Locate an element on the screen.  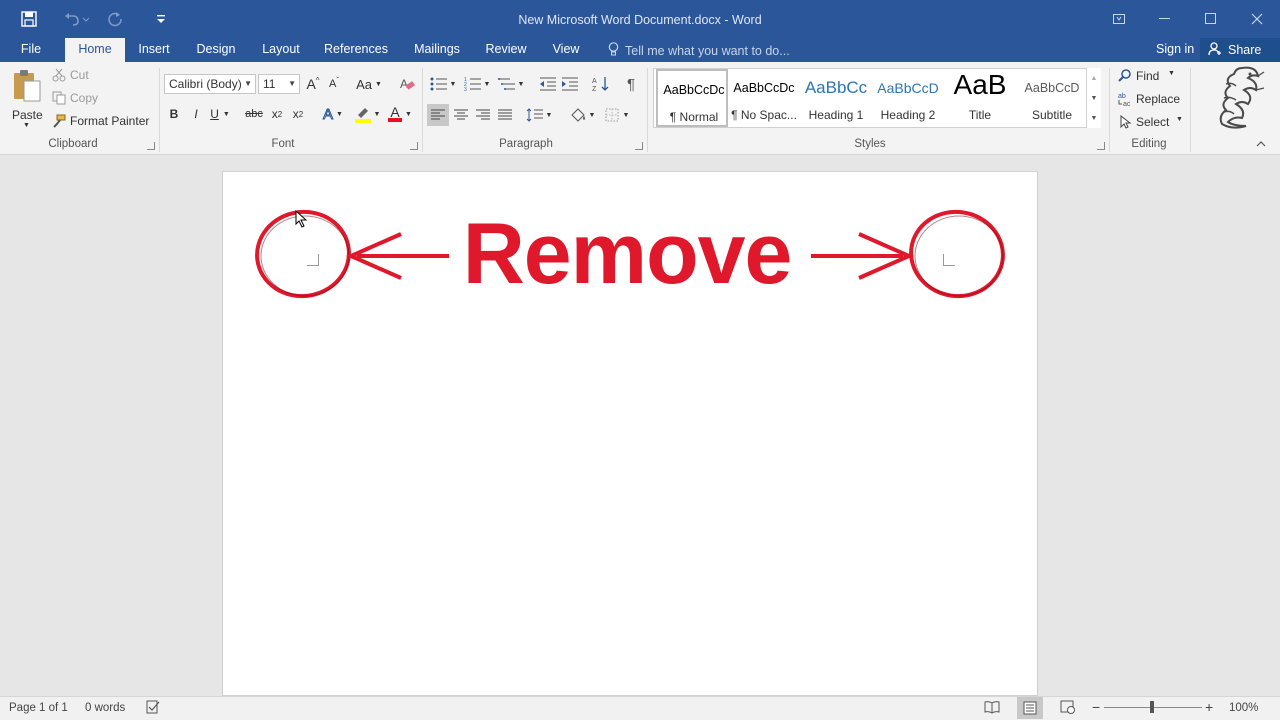
tab-insert: Insert is located at coordinates (154, 50).